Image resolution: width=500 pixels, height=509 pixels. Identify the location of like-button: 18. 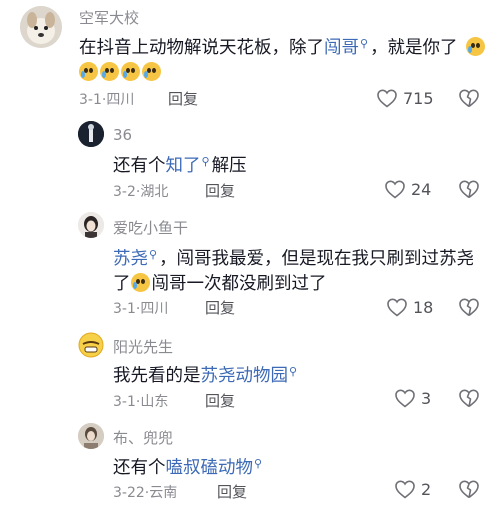
(409, 307).